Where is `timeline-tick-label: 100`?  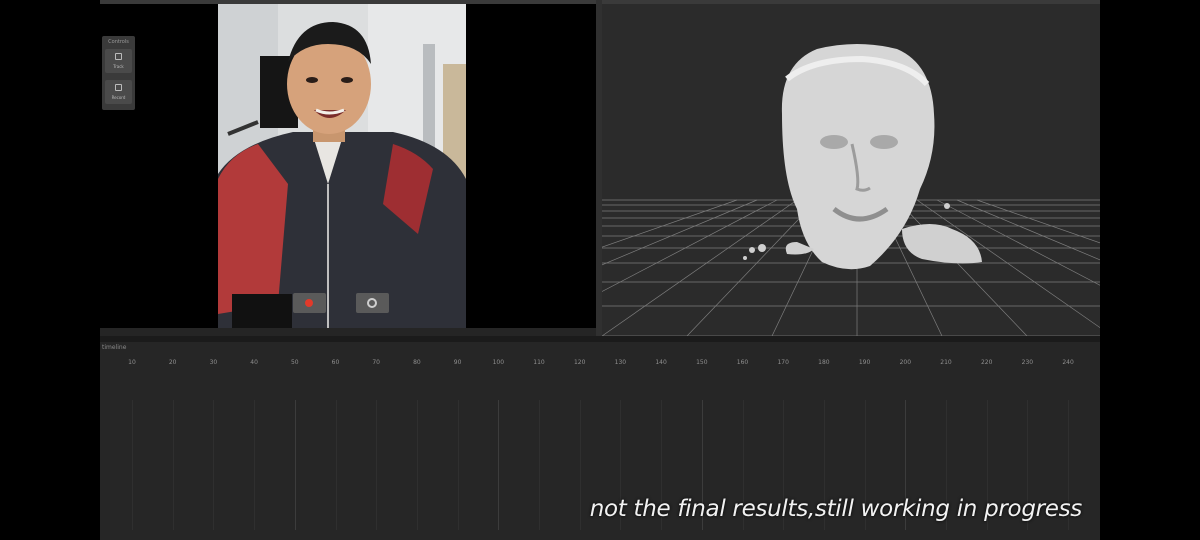 timeline-tick-label: 100 is located at coordinates (498, 362).